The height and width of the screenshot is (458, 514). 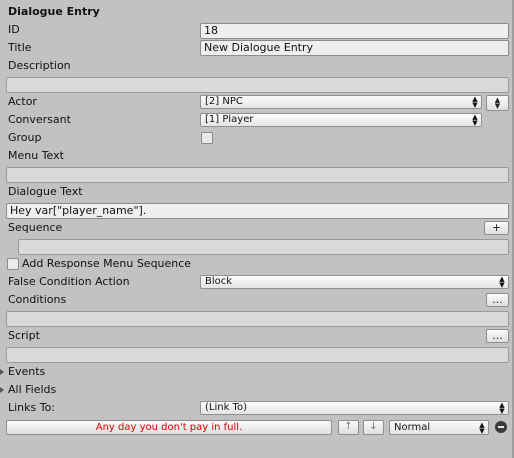 I want to click on move-down-button: ↓, so click(x=373, y=427).